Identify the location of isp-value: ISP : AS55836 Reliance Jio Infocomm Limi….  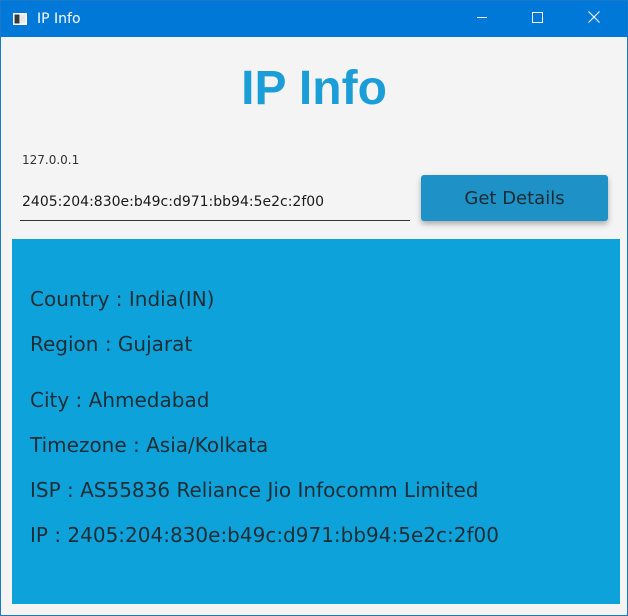
(254, 490).